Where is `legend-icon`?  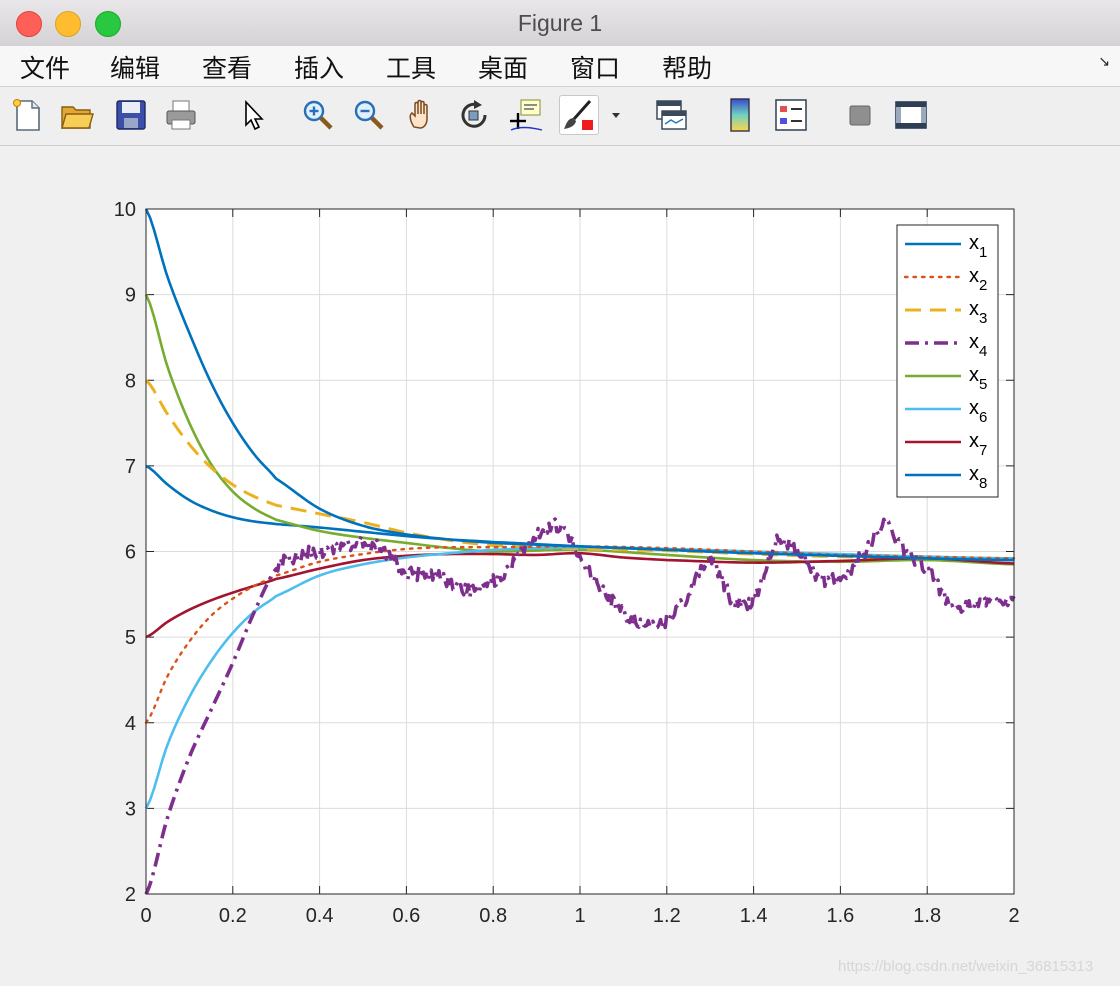 legend-icon is located at coordinates (791, 115).